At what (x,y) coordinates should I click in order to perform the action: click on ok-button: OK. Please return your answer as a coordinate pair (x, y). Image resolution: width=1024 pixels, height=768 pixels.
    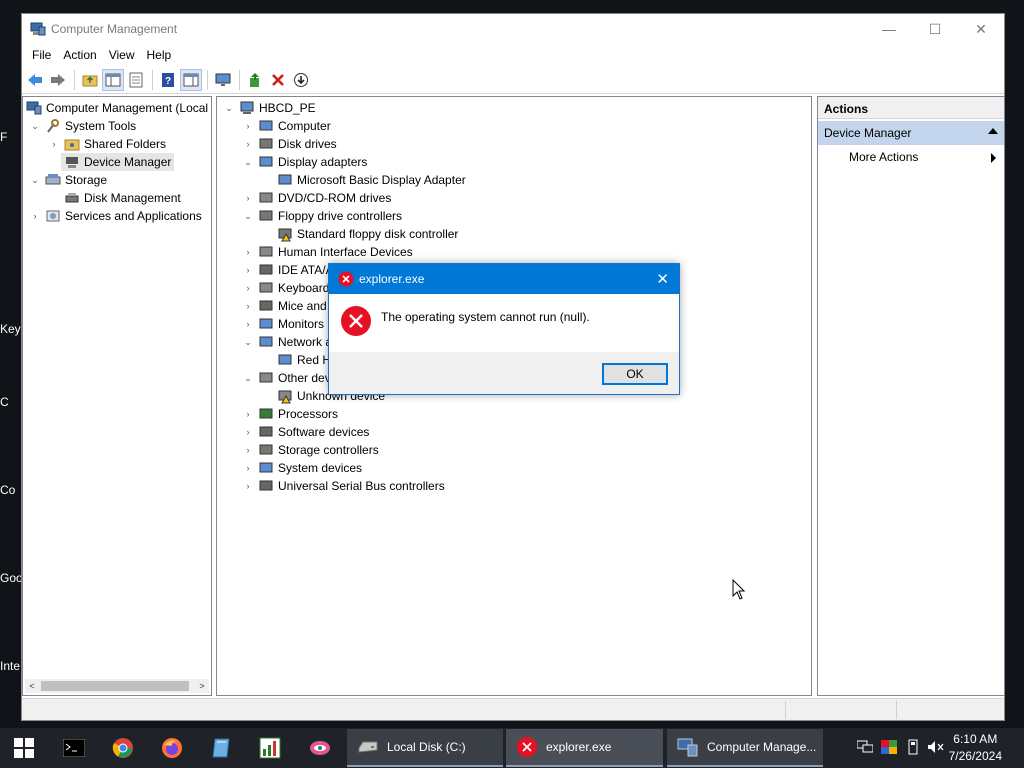
    Looking at the image, I should click on (635, 374).